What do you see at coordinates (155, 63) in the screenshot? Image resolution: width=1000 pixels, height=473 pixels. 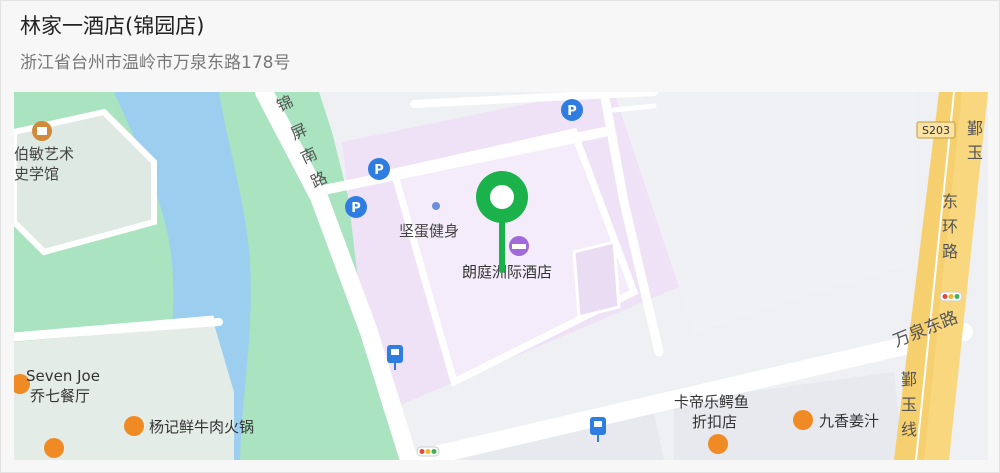 I see `hotel-address: 浙江省台州市温岭市万泉东路178号` at bounding box center [155, 63].